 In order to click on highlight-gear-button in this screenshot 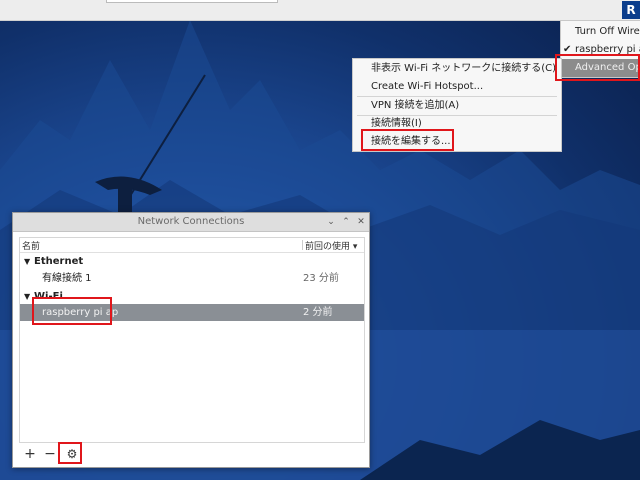, I will do `click(70, 453)`.